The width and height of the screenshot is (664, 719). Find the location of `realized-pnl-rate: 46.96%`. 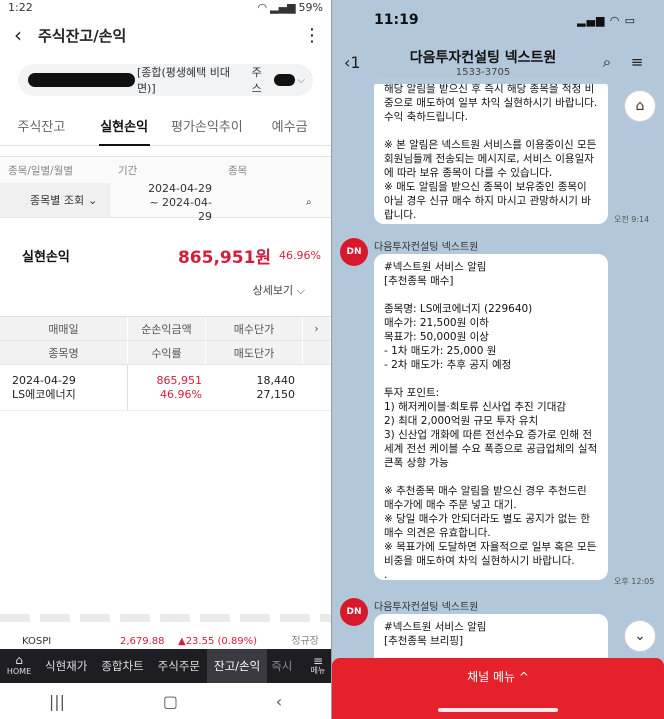

realized-pnl-rate: 46.96% is located at coordinates (300, 255).